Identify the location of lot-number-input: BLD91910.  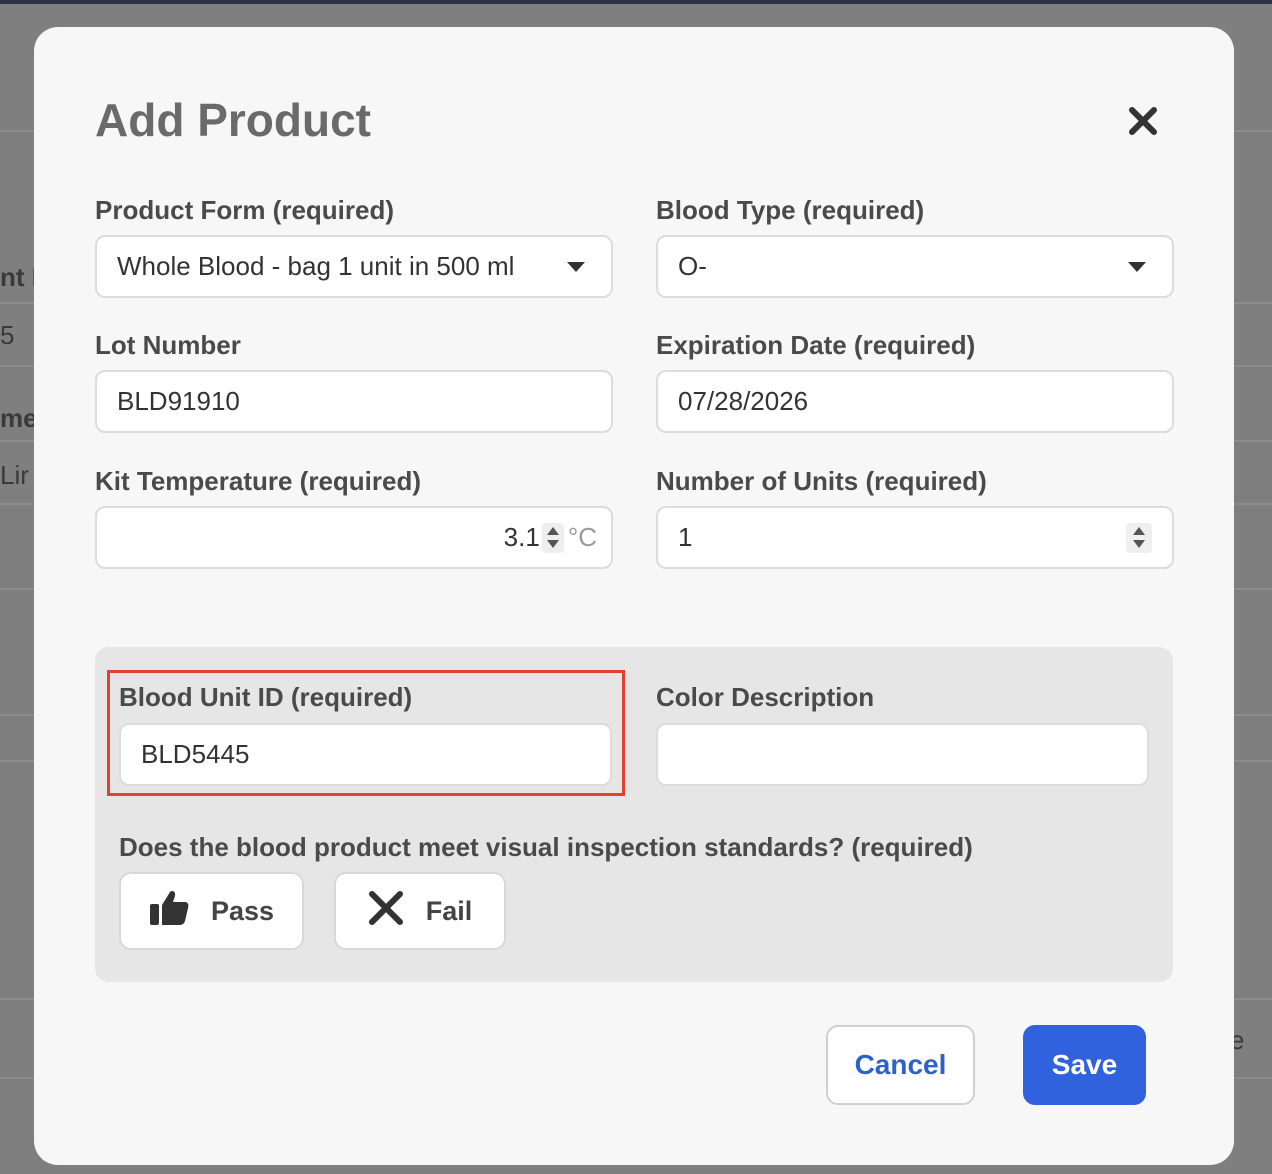
(354, 401).